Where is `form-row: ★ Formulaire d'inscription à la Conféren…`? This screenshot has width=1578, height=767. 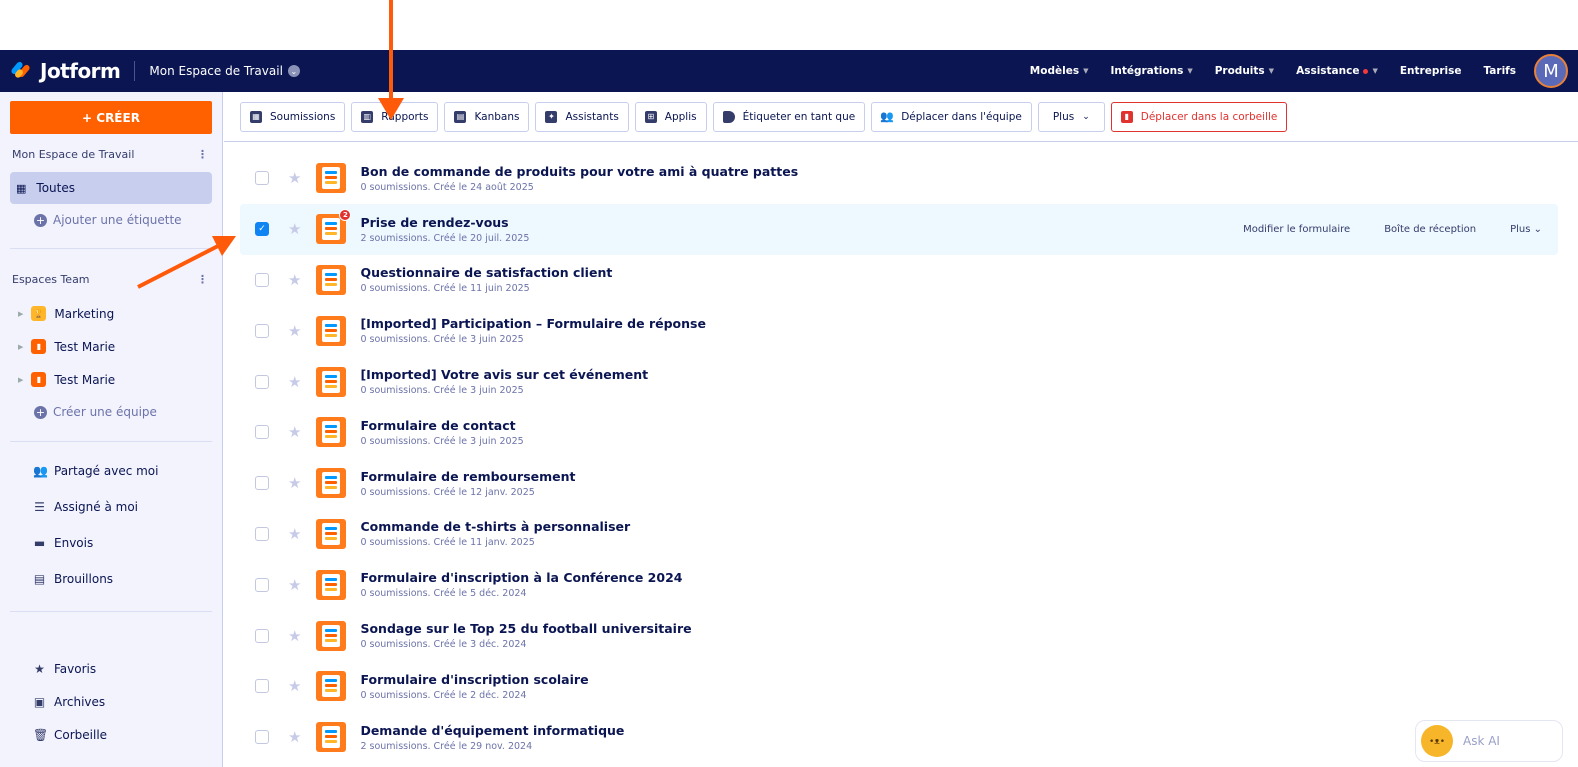
form-row: ★ Formulaire d'inscription à la Conféren… is located at coordinates (899, 584).